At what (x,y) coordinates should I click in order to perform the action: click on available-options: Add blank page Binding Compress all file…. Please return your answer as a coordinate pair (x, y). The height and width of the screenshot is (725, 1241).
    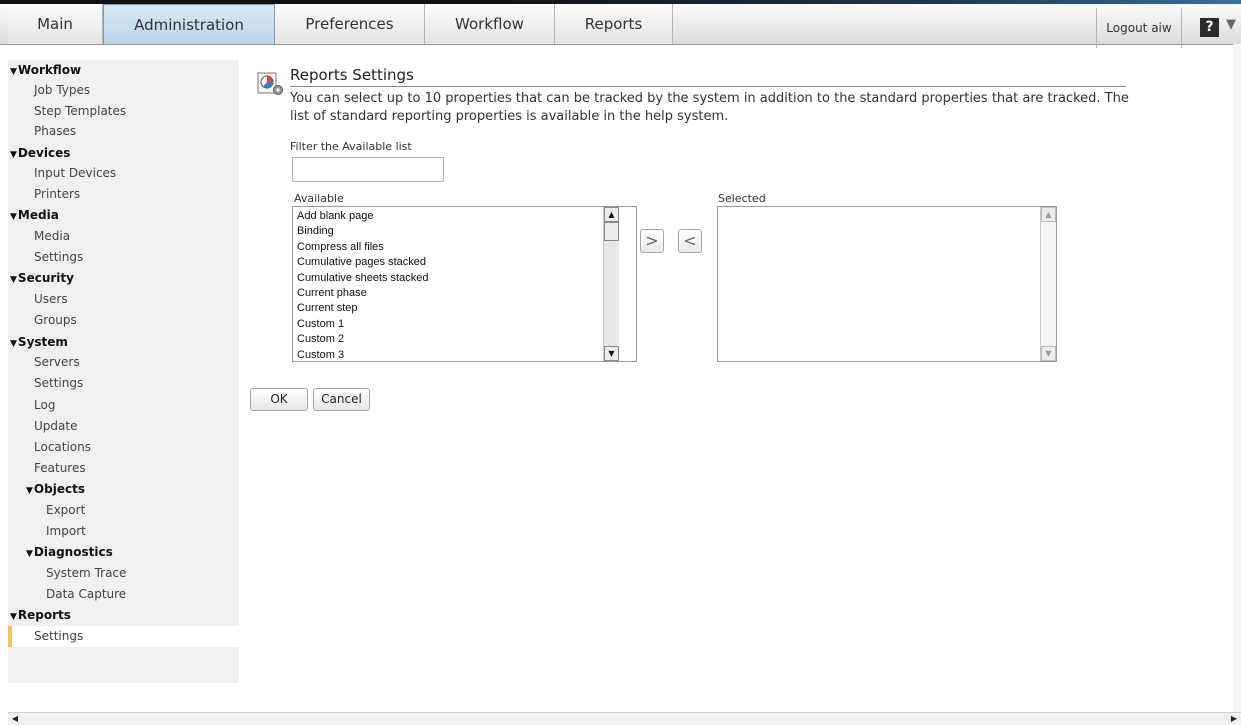
    Looking at the image, I should click on (456, 285).